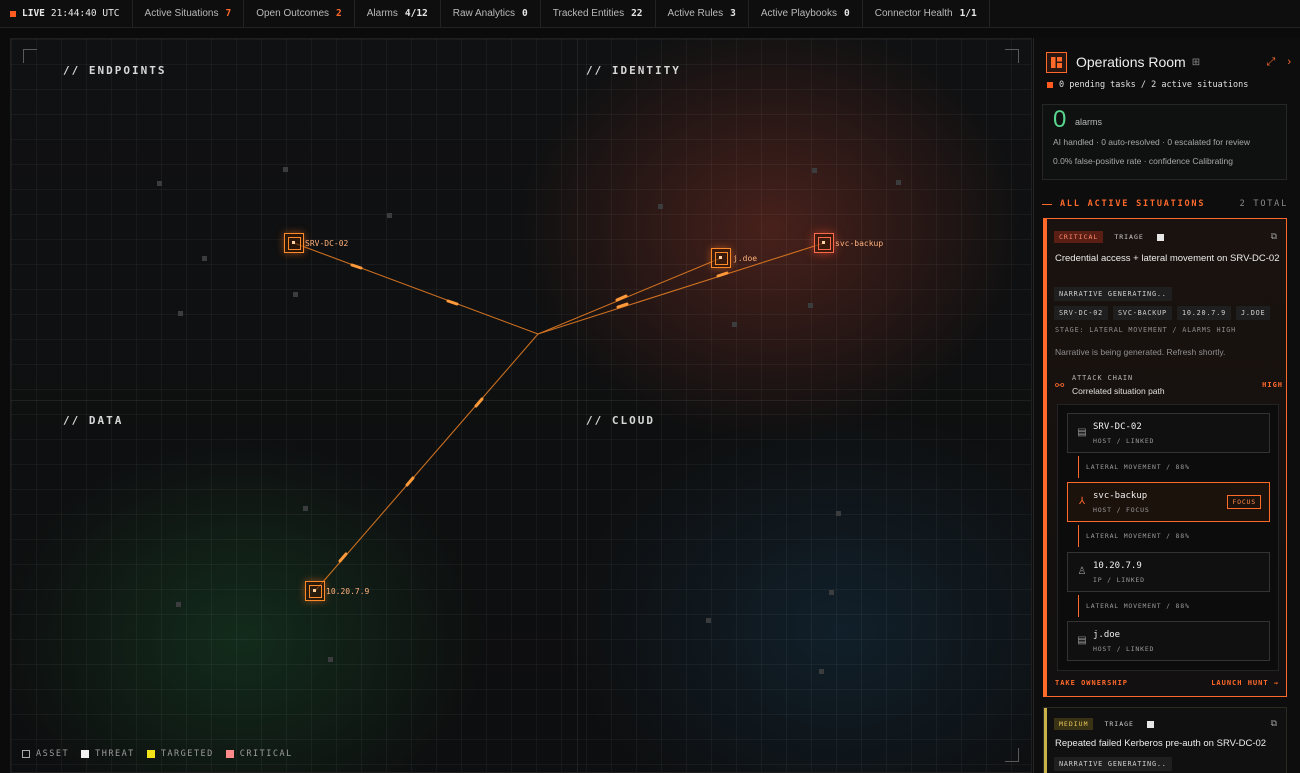 The height and width of the screenshot is (773, 1300). What do you see at coordinates (157, 754) in the screenshot?
I see `map-legend: ASSET THREAT TARGETED CRITICAL` at bounding box center [157, 754].